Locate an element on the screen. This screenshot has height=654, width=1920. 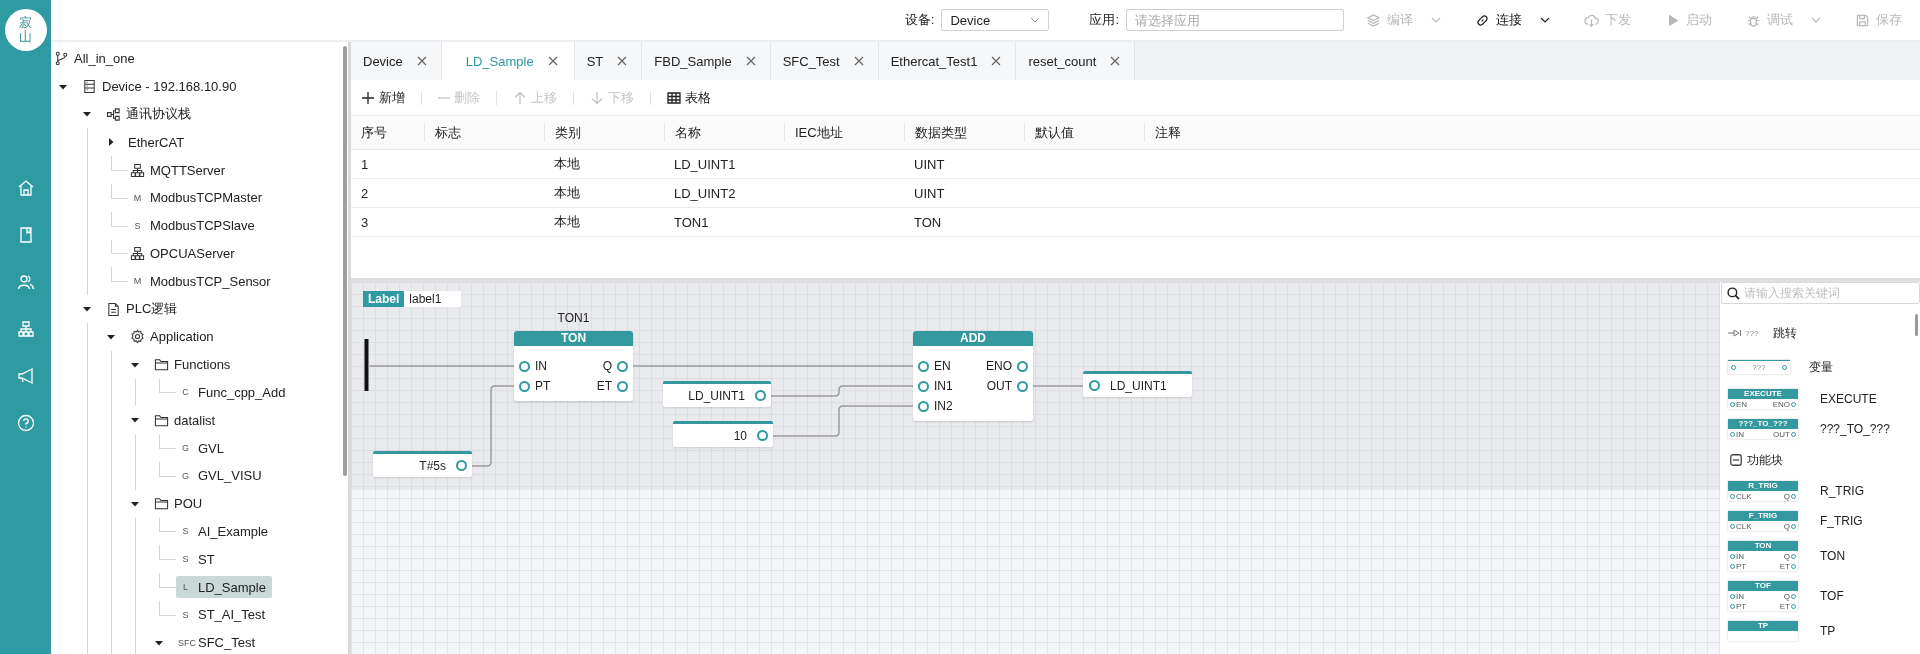
tree-node: datalist is located at coordinates (187, 420).